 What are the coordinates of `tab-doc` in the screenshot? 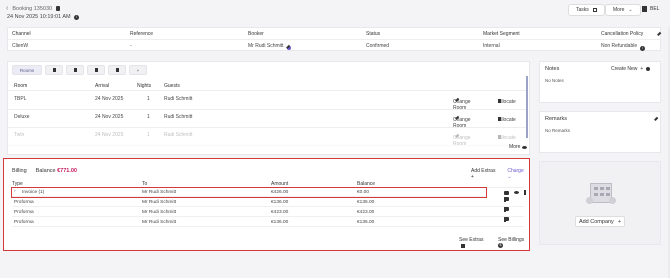 It's located at (75, 70).